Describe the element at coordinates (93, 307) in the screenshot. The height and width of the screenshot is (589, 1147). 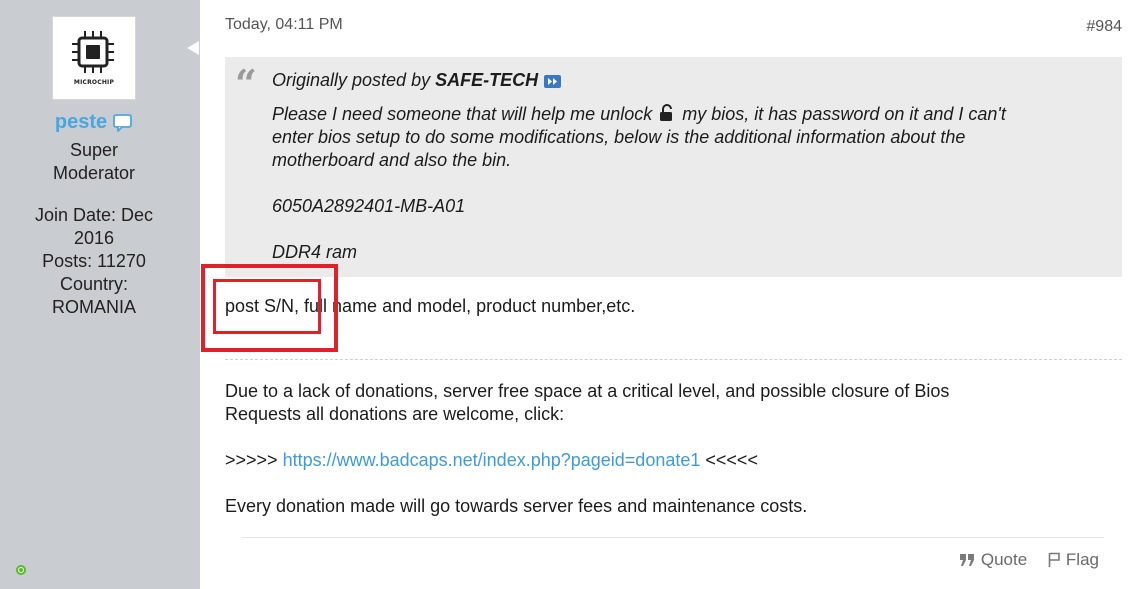
I see `country-value: ROMANIA` at that location.